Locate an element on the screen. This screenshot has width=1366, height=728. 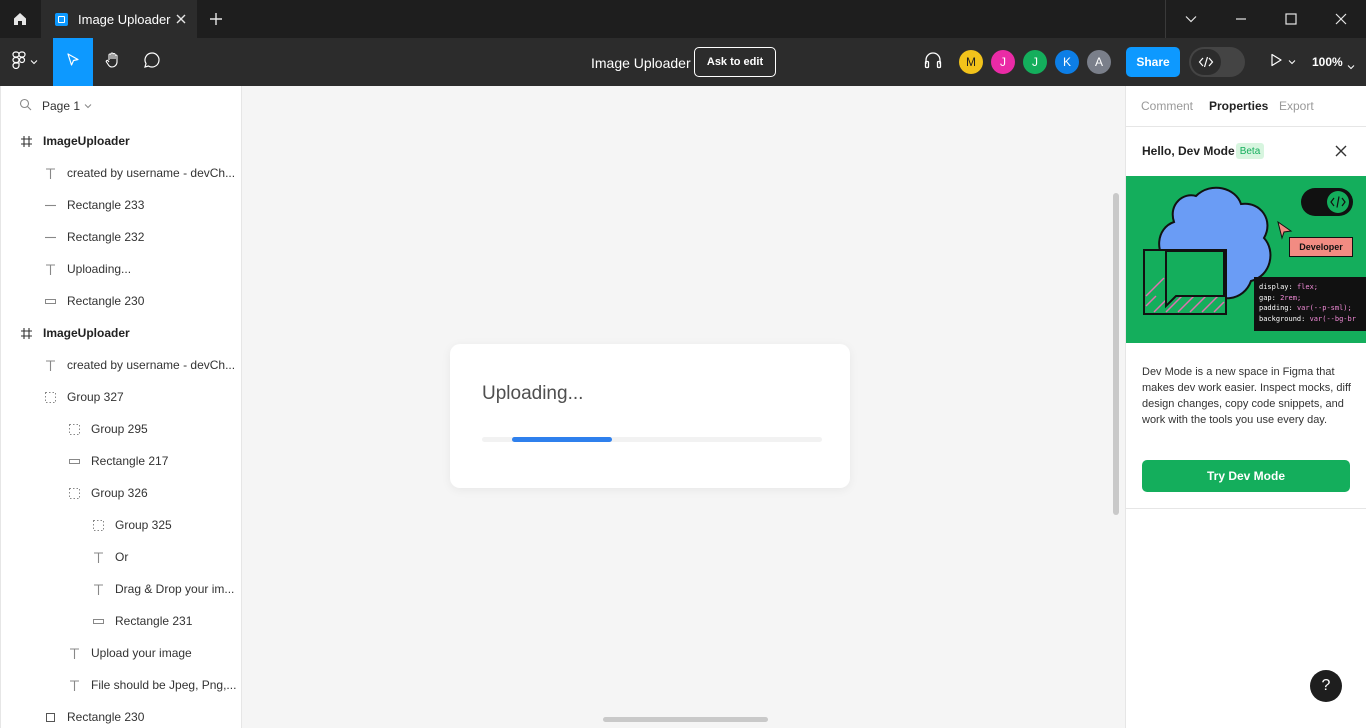
dev-mode-toggle is located at coordinates (1217, 62).